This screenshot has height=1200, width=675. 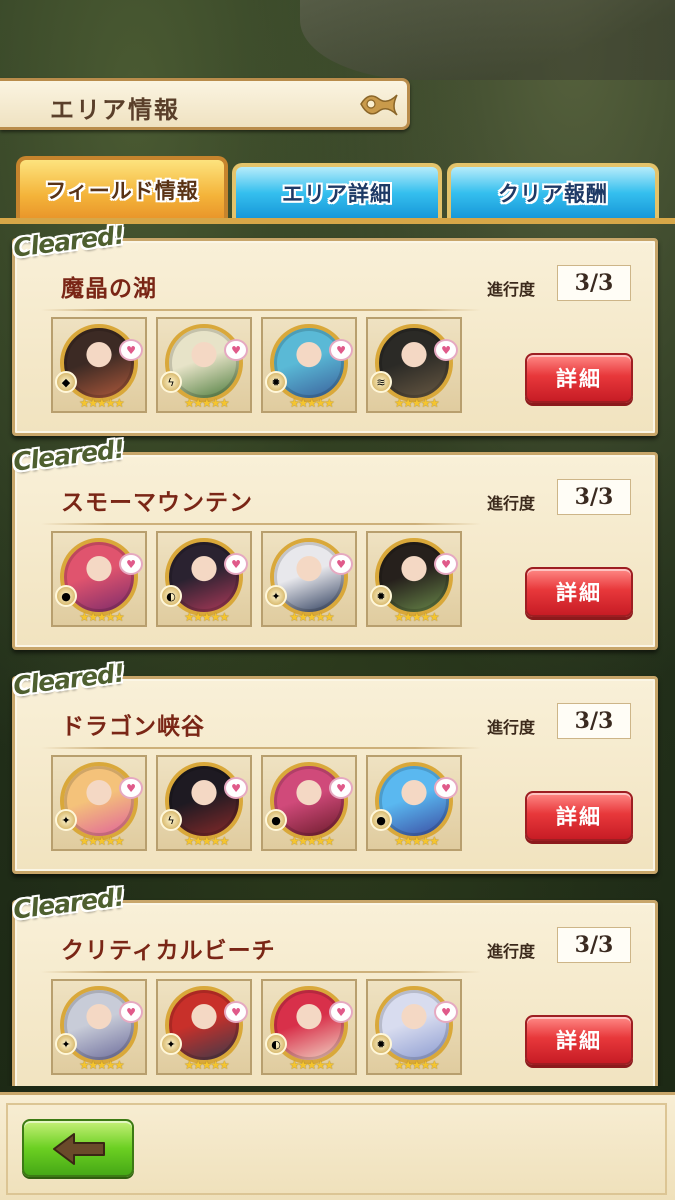 I want to click on tab-clear-rewards: クリア報酬, so click(x=553, y=191).